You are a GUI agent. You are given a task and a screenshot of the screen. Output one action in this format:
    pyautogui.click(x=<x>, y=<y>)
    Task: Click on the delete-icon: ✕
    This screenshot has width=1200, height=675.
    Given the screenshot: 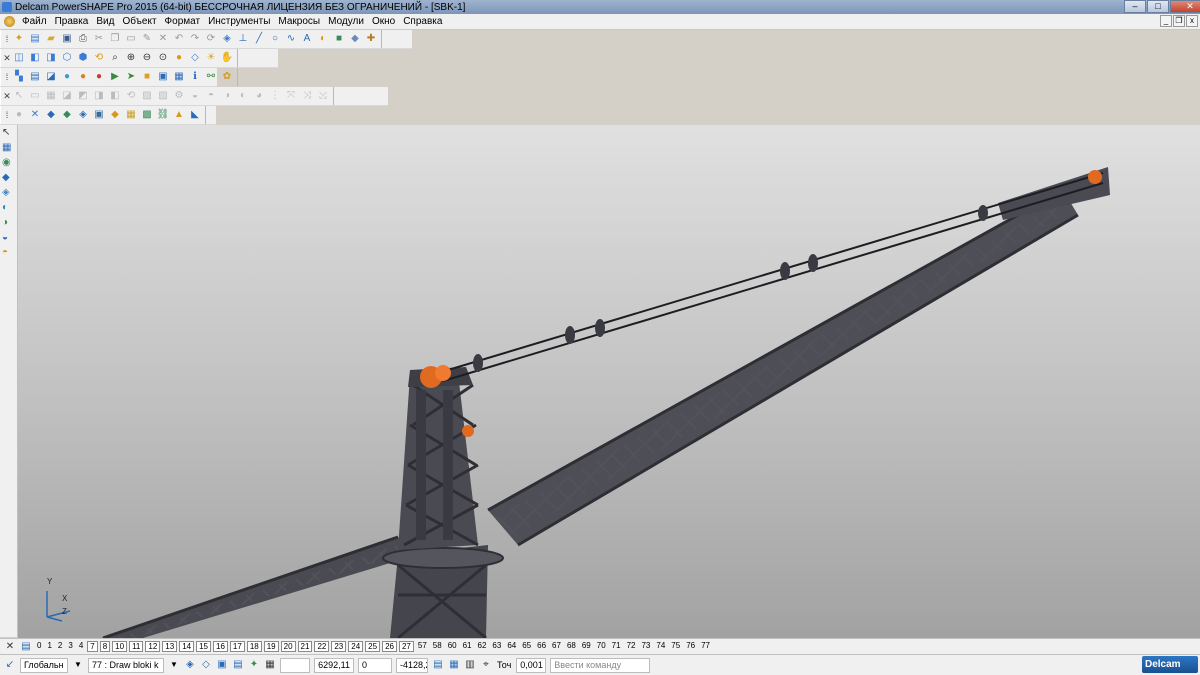 What is the action you would take?
    pyautogui.click(x=163, y=39)
    